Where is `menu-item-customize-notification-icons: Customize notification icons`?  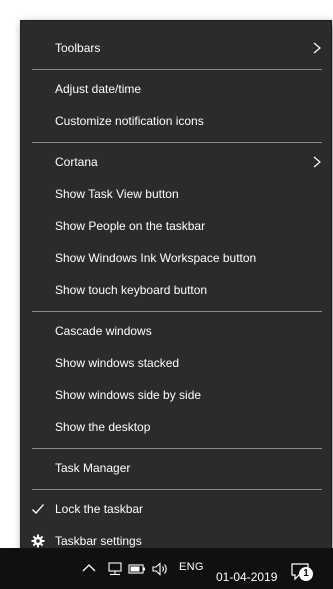 menu-item-customize-notification-icons: Customize notification icons is located at coordinates (176, 121).